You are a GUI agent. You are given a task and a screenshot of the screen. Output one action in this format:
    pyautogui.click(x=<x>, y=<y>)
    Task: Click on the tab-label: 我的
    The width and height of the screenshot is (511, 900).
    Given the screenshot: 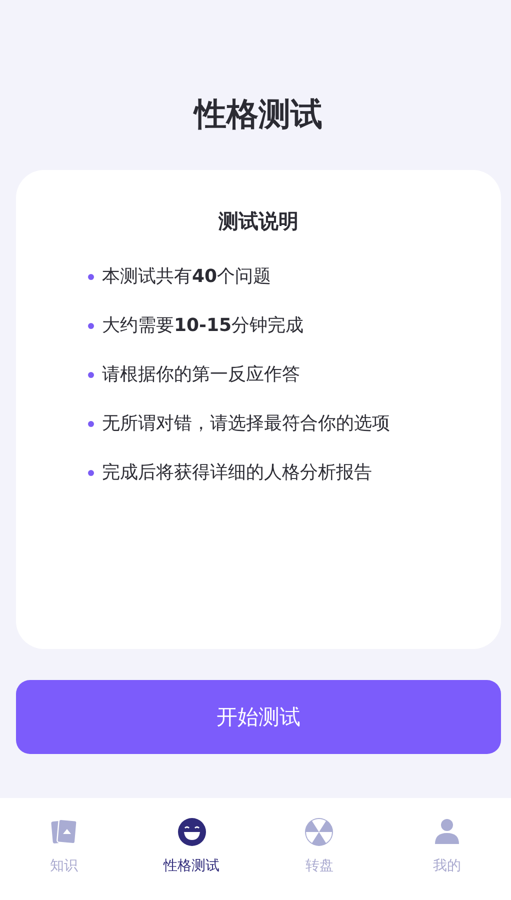 What is the action you would take?
    pyautogui.click(x=447, y=866)
    